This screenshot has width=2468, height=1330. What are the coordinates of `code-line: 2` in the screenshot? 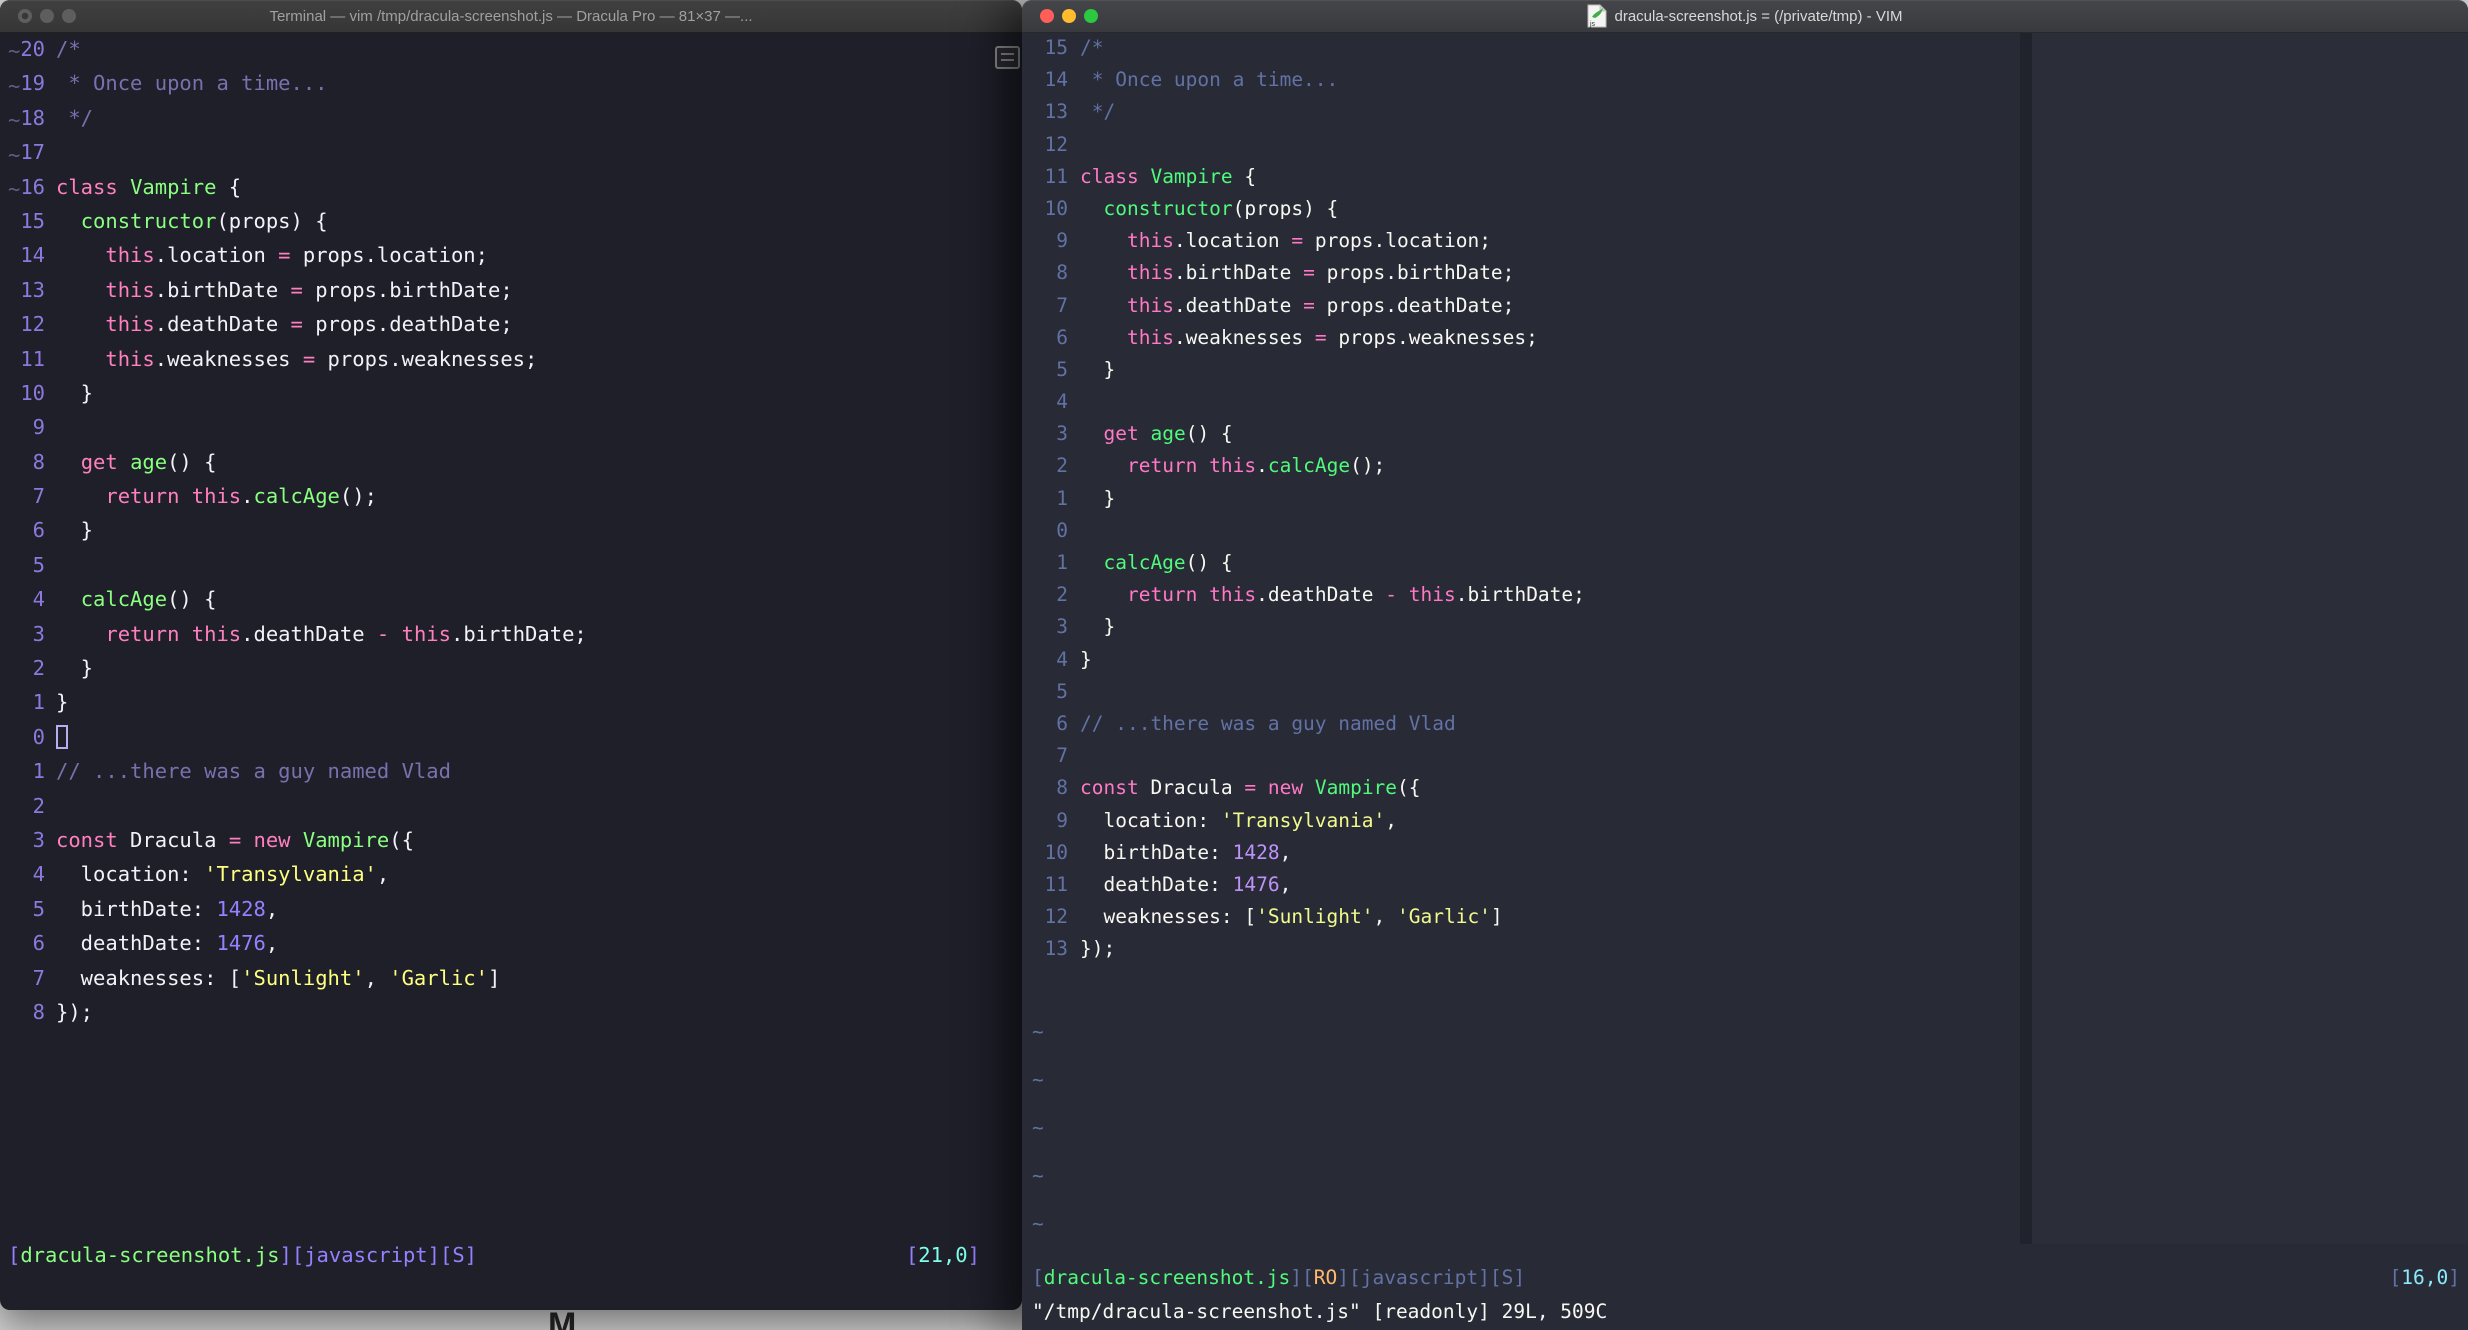 It's located at (511, 806).